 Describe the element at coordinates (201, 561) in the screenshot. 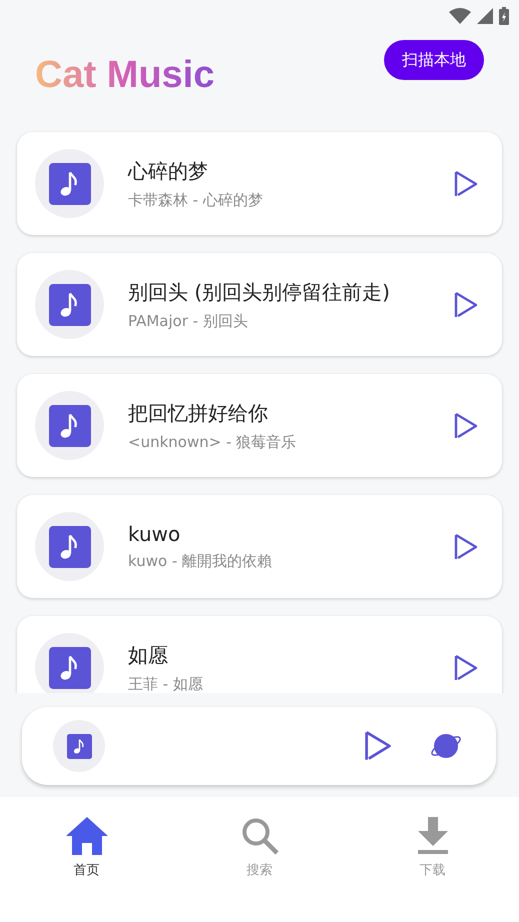

I see `song-artist: kuwo - 離開我的依賴` at that location.